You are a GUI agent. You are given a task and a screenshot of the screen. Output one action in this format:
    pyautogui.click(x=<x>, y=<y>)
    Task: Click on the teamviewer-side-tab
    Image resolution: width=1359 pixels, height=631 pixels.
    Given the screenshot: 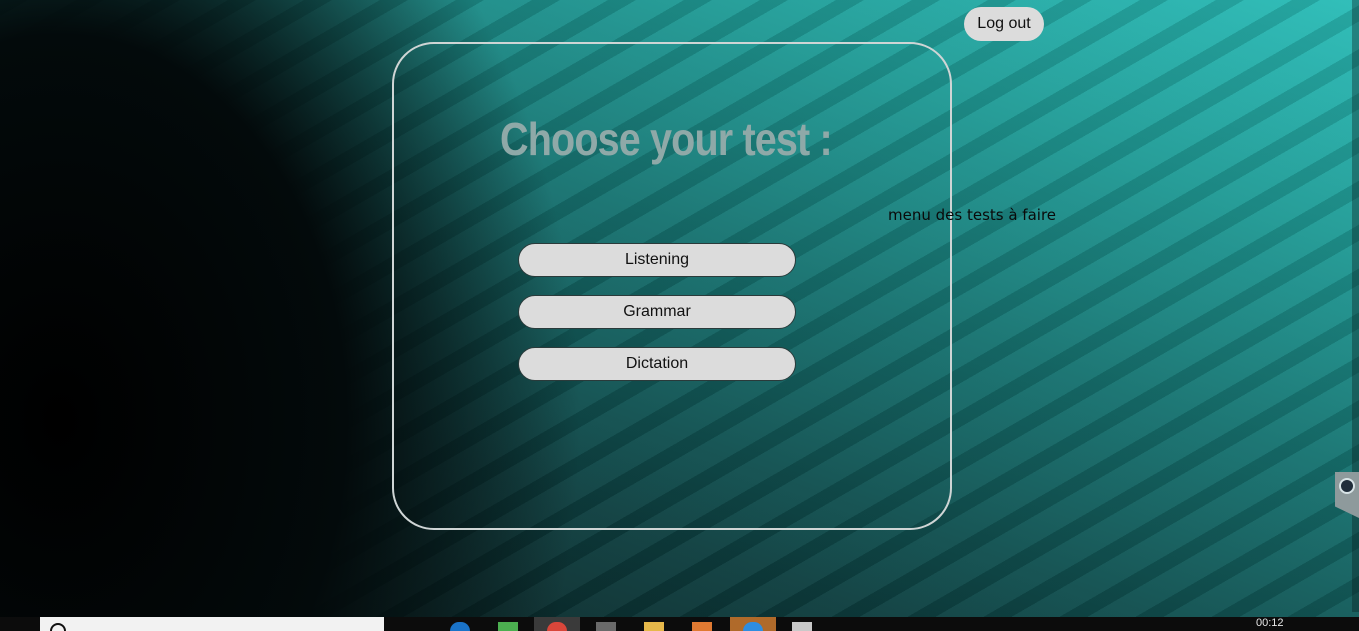 What is the action you would take?
    pyautogui.click(x=1347, y=495)
    